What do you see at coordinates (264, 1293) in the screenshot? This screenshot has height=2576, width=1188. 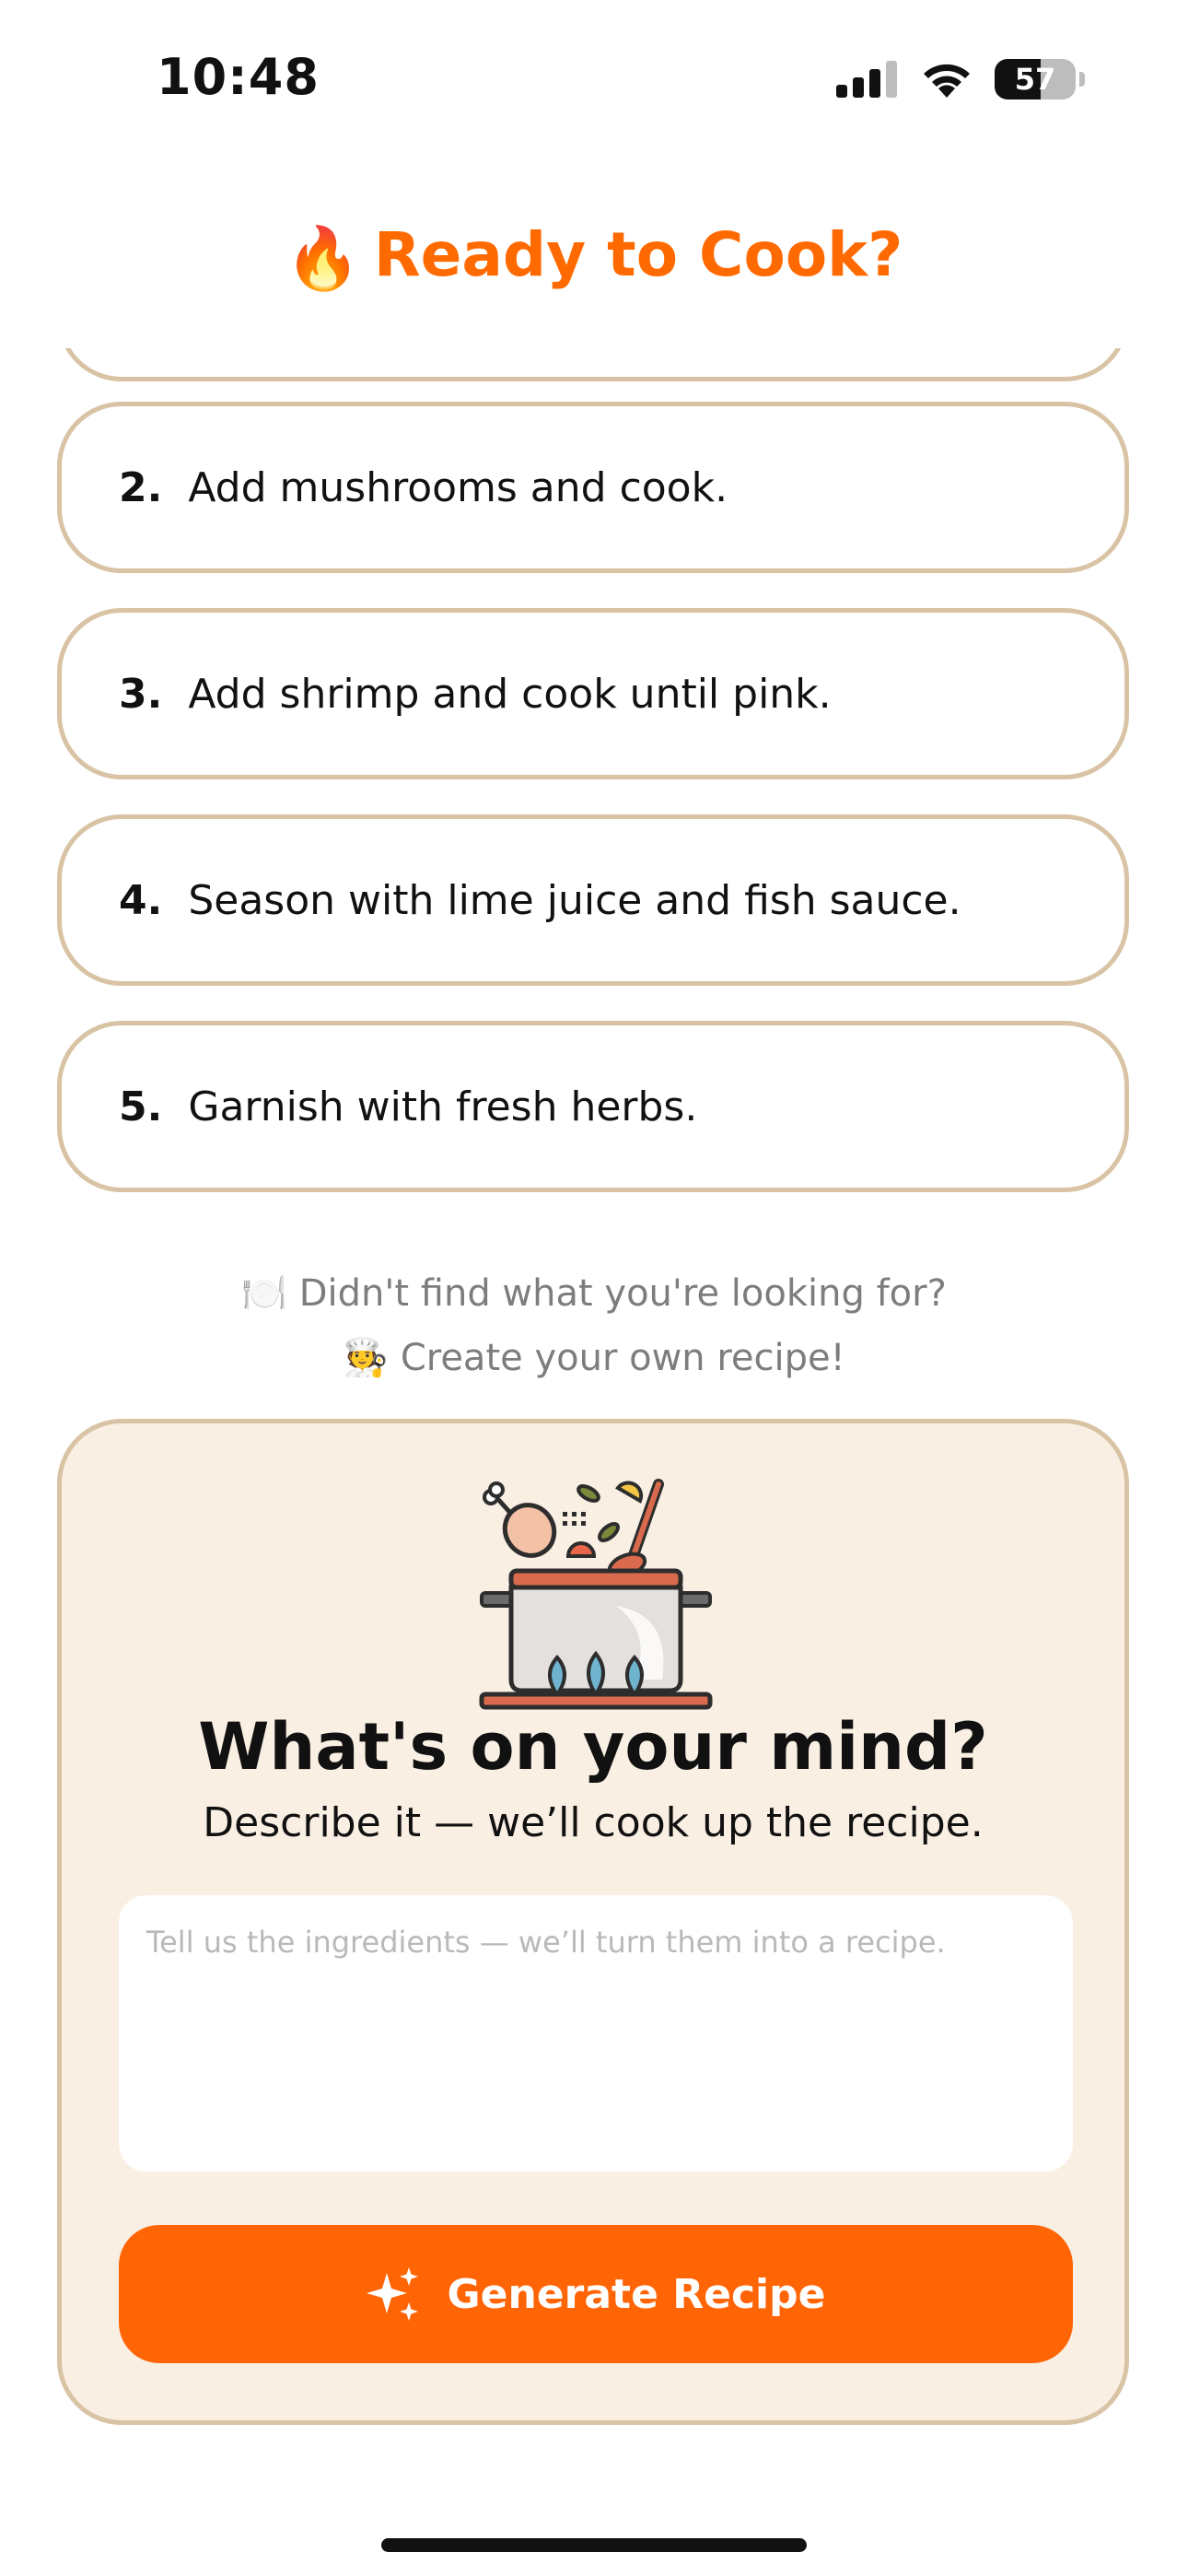 I see `plate-icon: 🍽️` at bounding box center [264, 1293].